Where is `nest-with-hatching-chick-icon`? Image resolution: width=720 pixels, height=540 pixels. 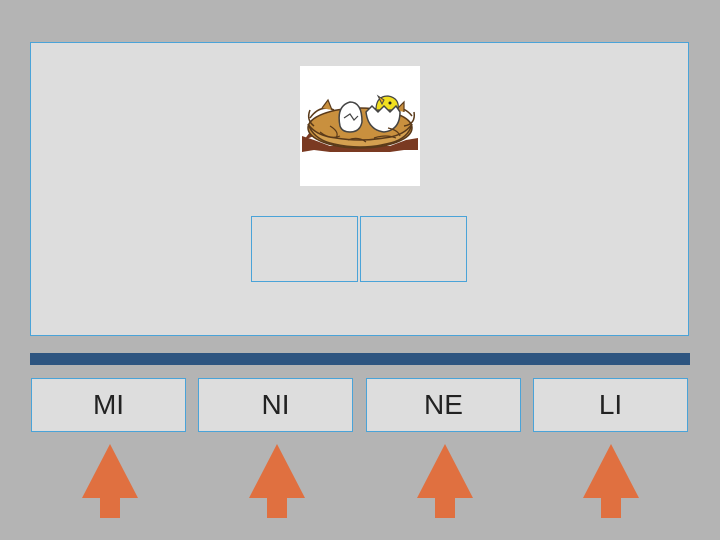 nest-with-hatching-chick-icon is located at coordinates (360, 123).